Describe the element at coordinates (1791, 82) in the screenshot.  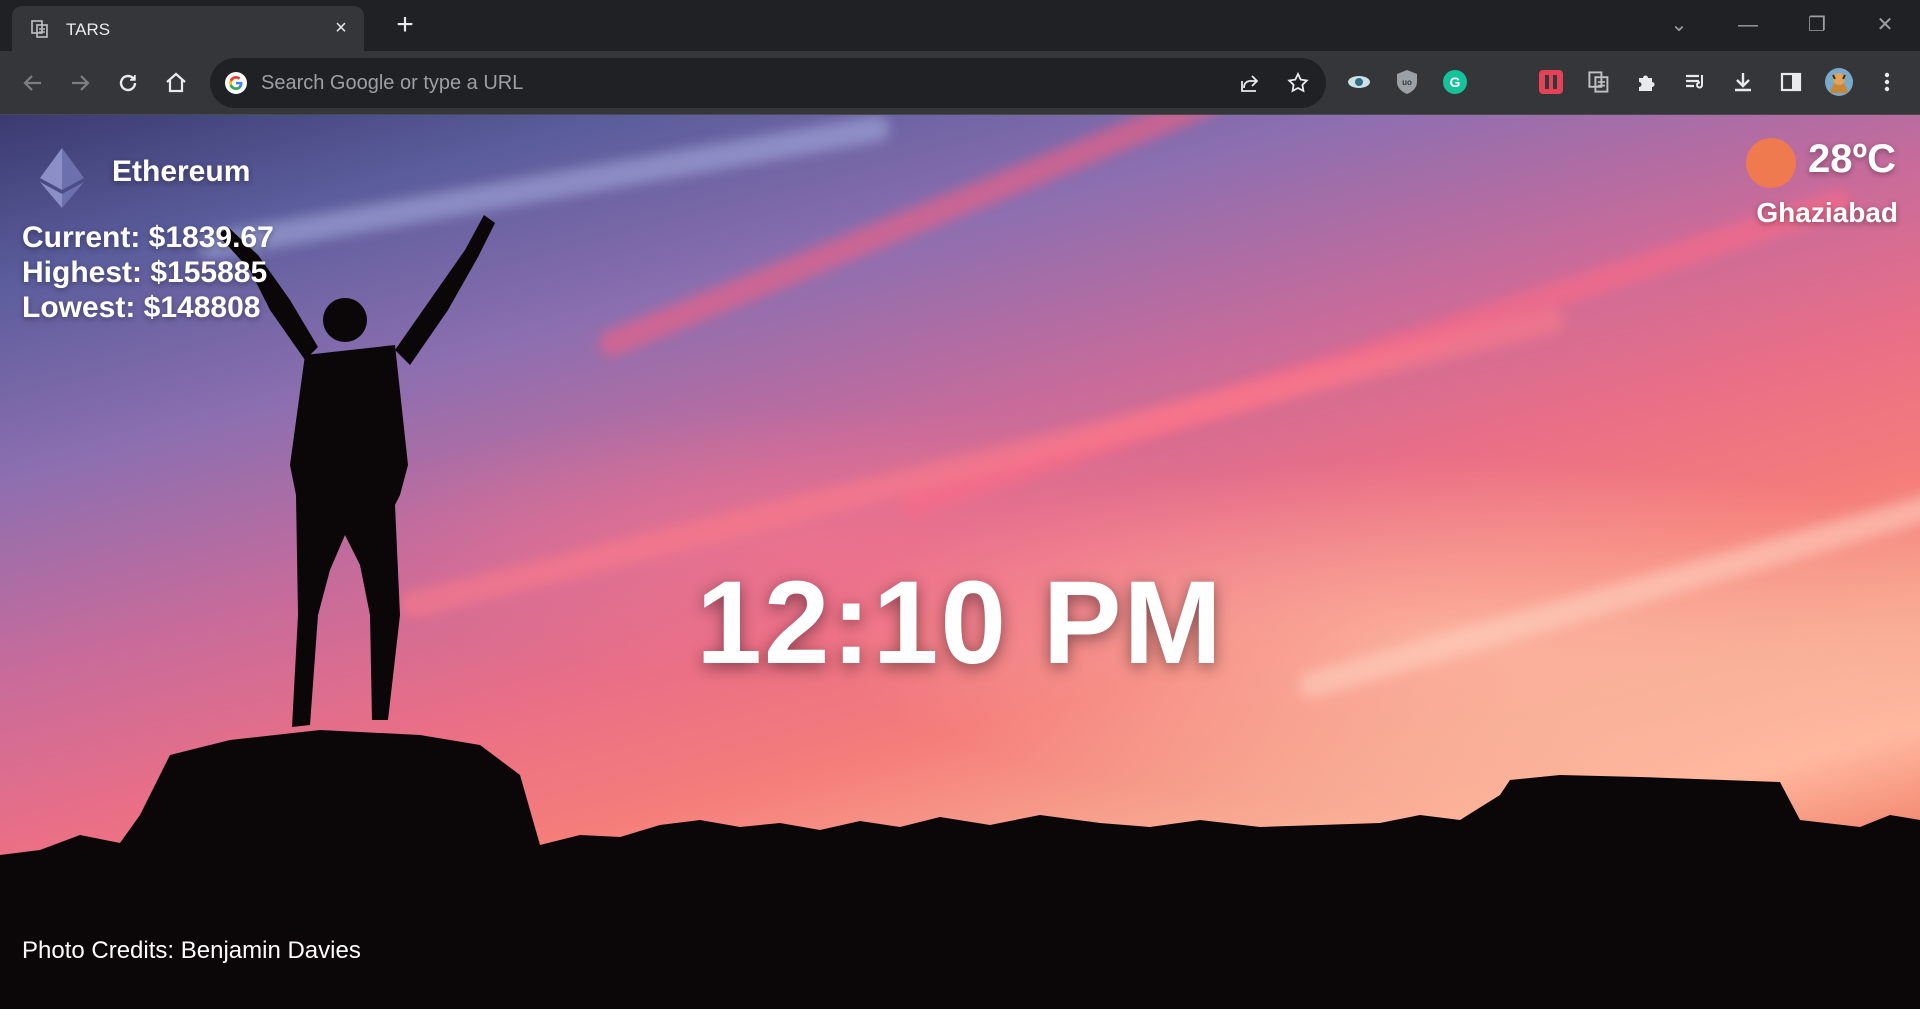
I see `side-panel-icon` at that location.